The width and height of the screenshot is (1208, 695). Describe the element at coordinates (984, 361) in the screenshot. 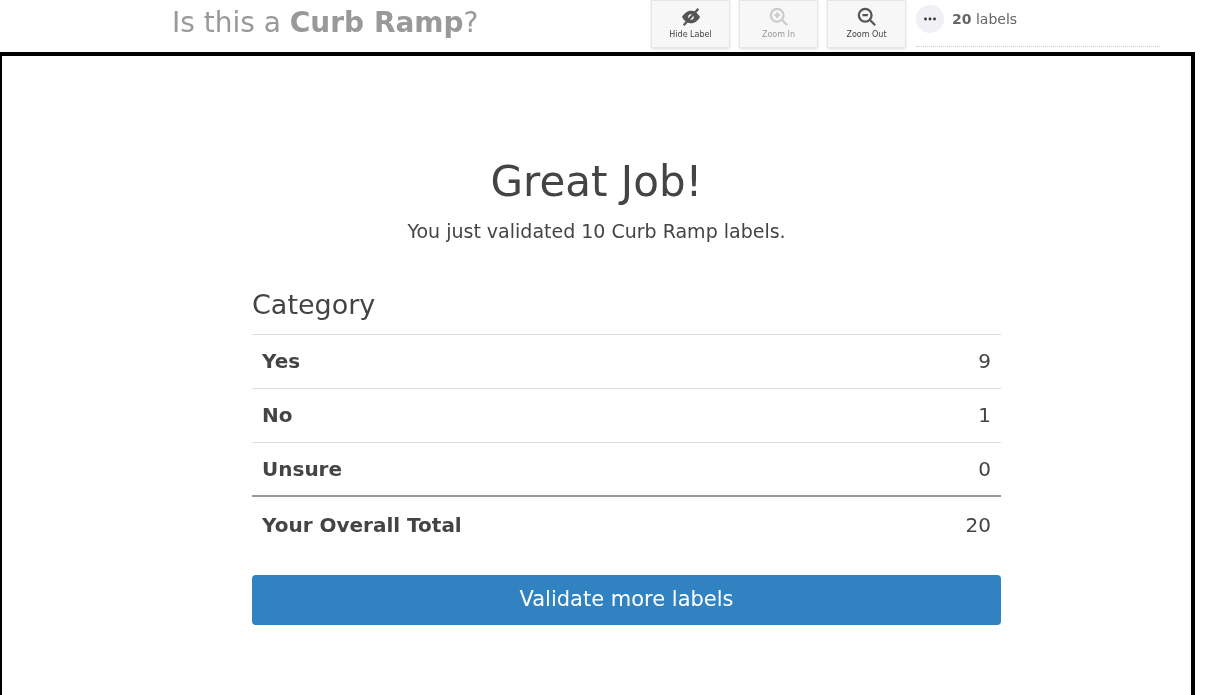

I see `category-count: 9` at that location.